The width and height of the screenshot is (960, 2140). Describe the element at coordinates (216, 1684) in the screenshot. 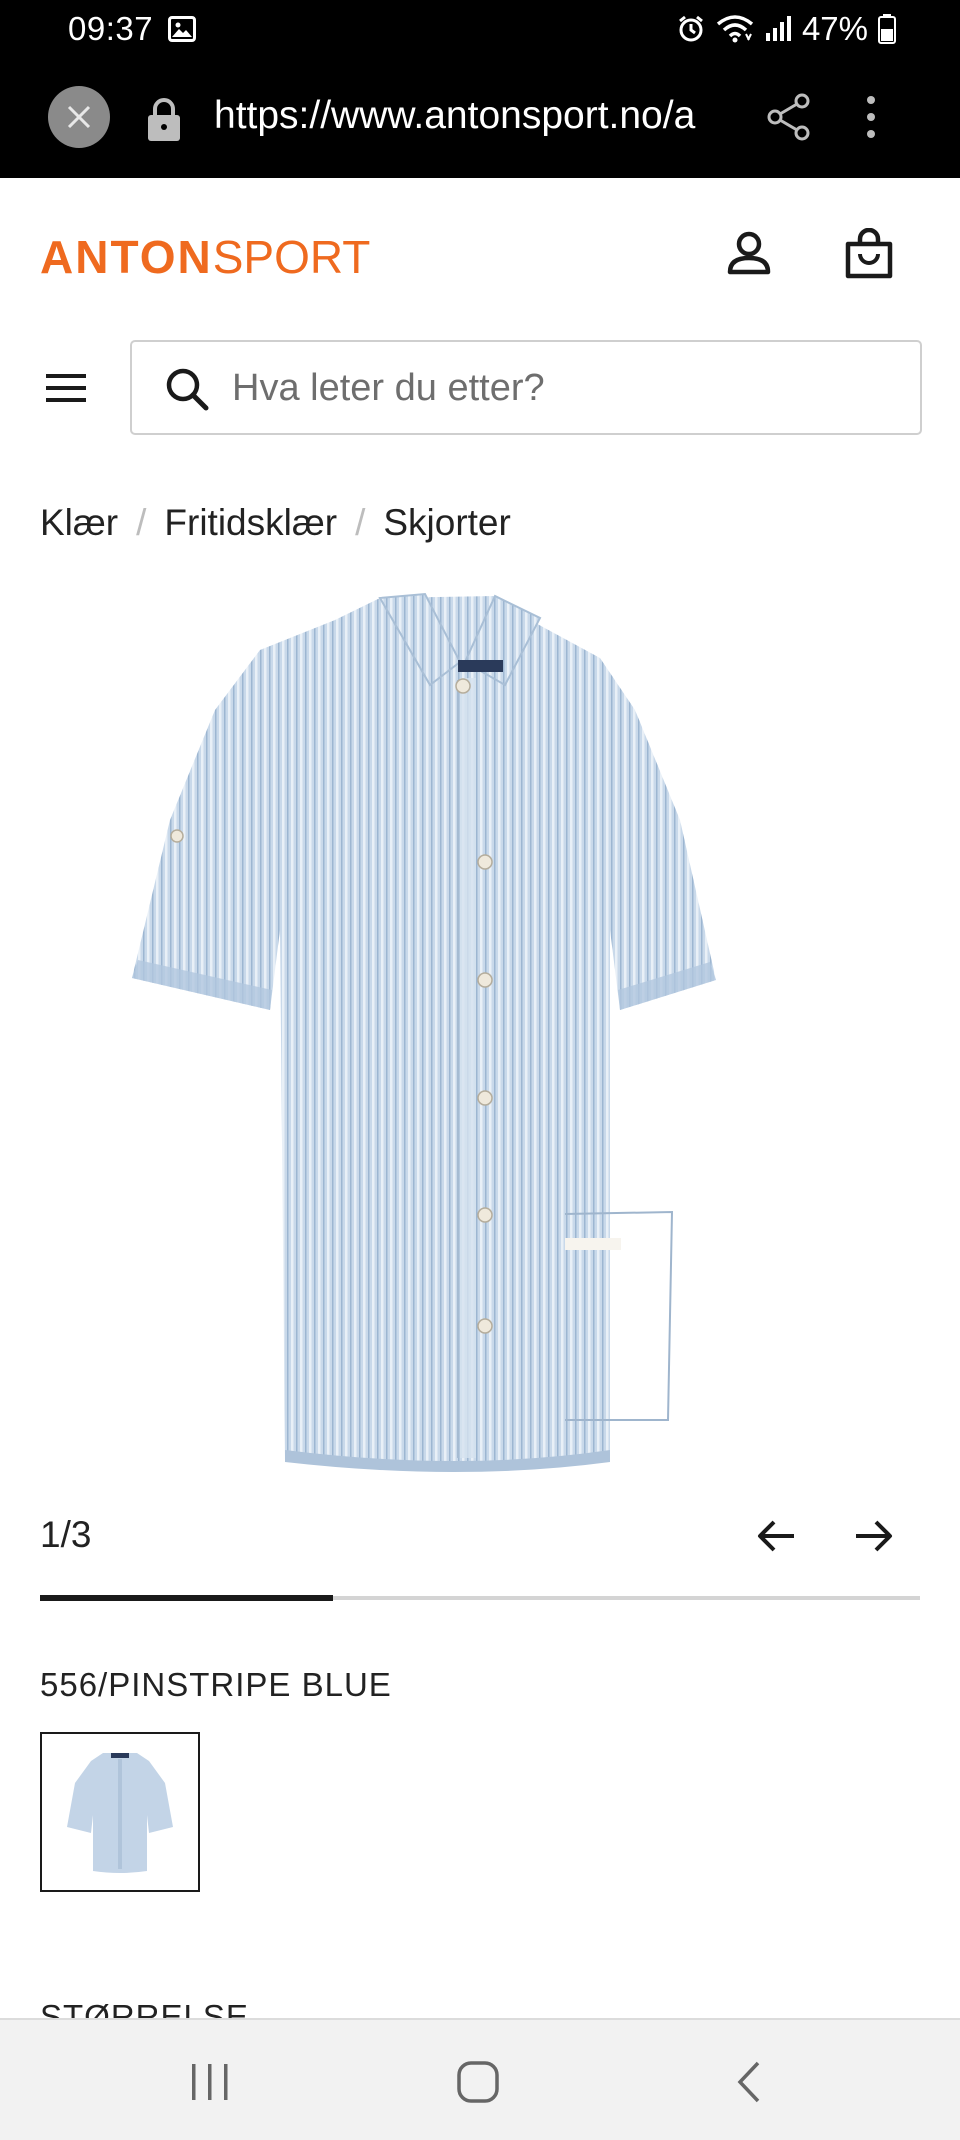

I see `color-label: 556/PINSTRIPE BLUE` at that location.